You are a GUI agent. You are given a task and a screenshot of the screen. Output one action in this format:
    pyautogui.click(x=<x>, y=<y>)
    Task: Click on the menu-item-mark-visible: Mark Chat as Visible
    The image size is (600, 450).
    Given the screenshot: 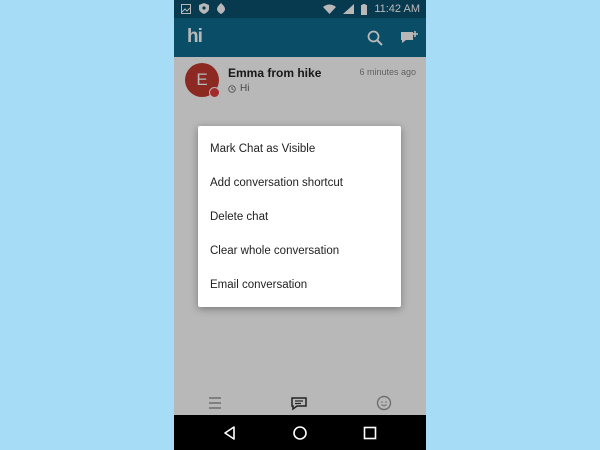 What is the action you would take?
    pyautogui.click(x=299, y=149)
    